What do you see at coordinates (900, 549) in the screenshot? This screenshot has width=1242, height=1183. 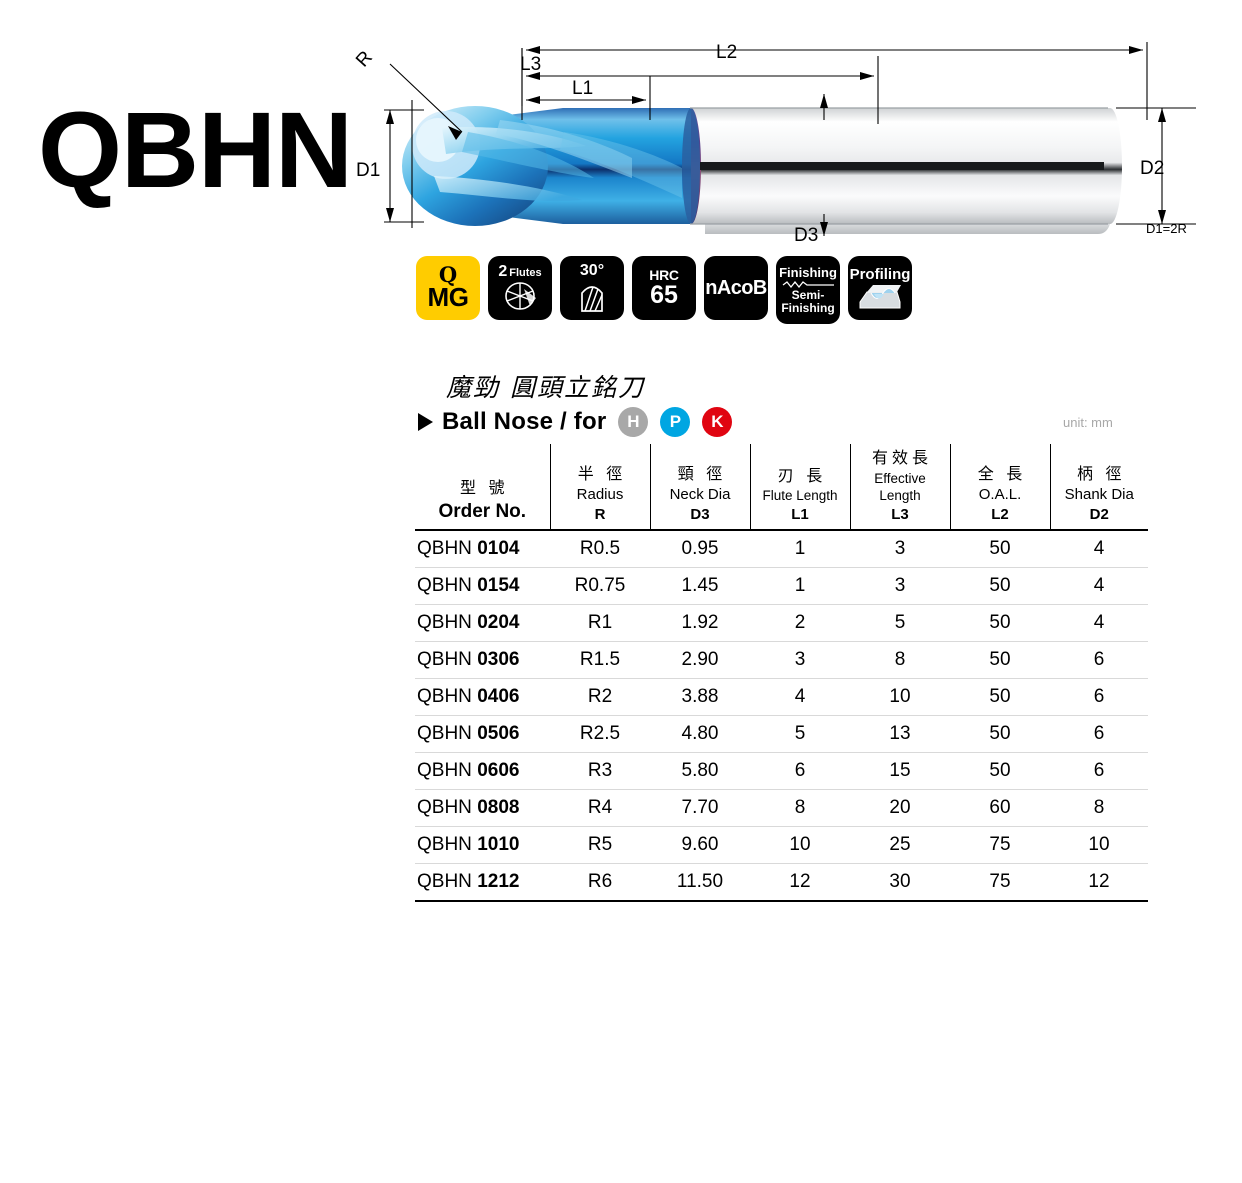 I see `cell-effective-length: 3` at bounding box center [900, 549].